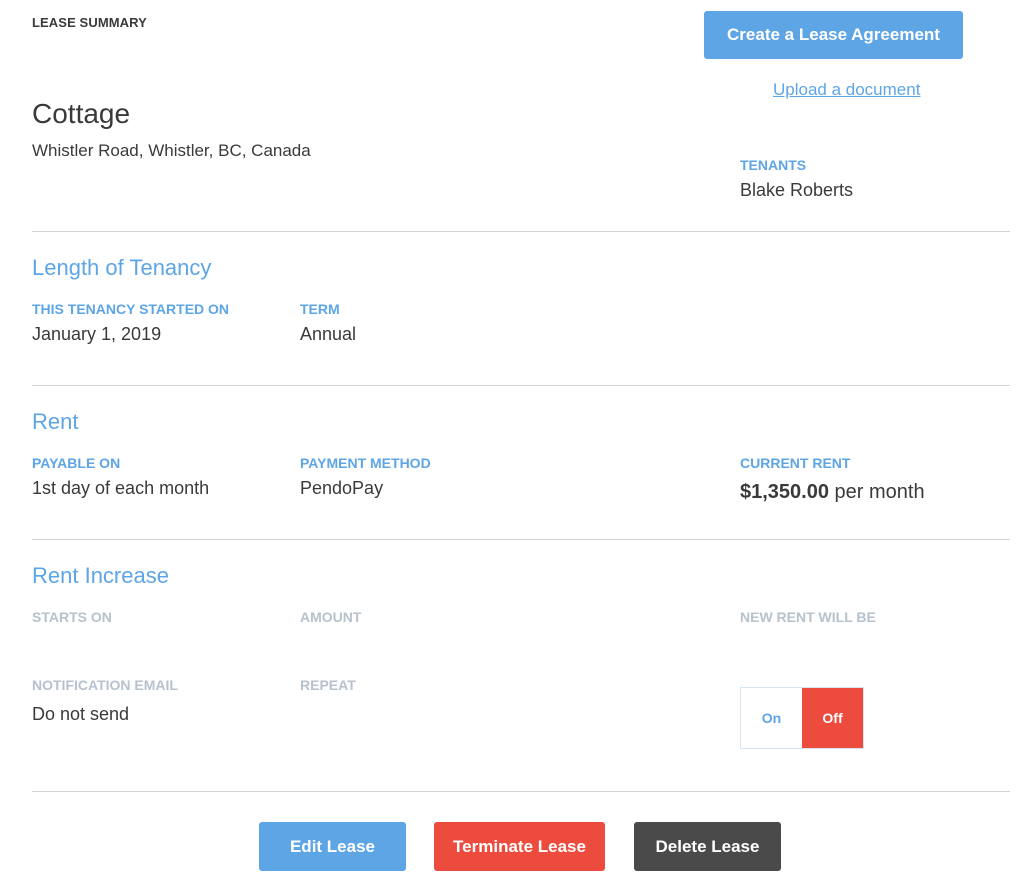 The width and height of the screenshot is (1024, 892). Describe the element at coordinates (55, 421) in the screenshot. I see `rent-section-title: Rent` at that location.